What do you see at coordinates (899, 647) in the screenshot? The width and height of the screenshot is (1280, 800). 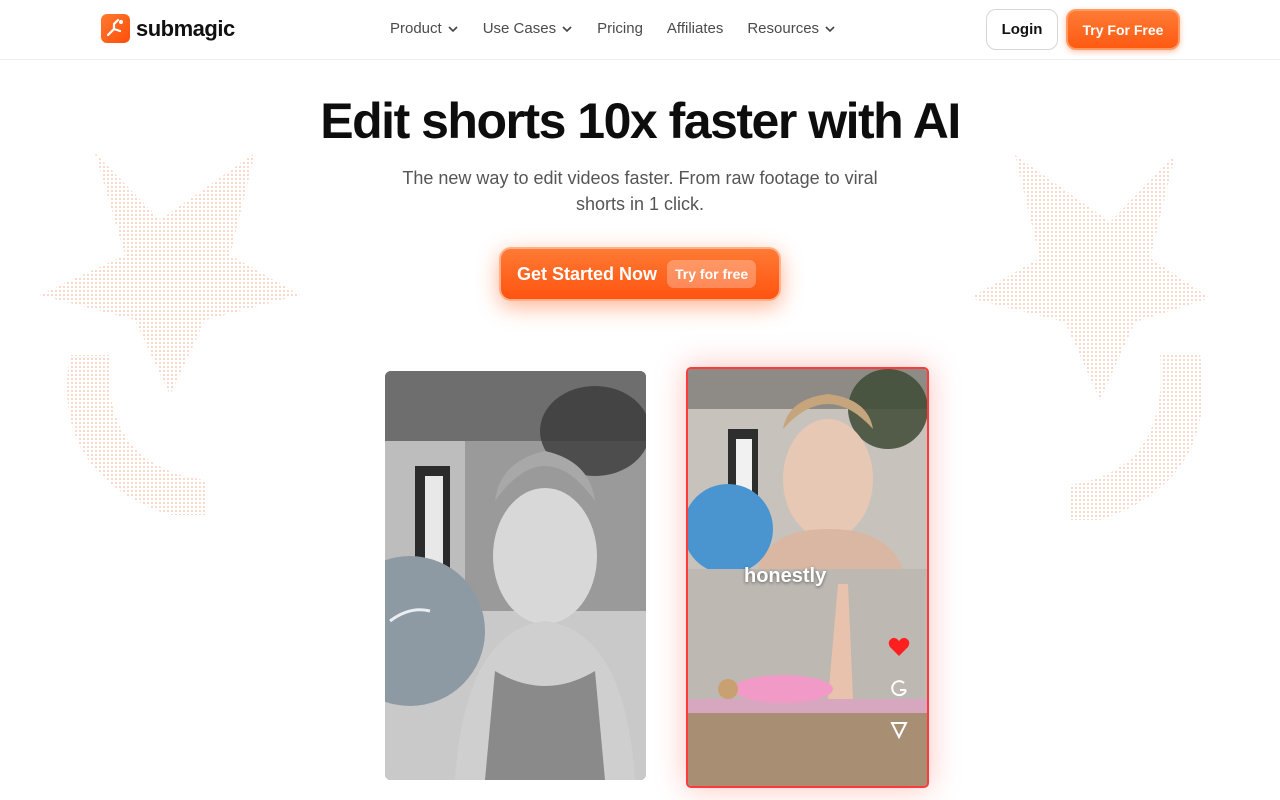 I see `heart-icon` at bounding box center [899, 647].